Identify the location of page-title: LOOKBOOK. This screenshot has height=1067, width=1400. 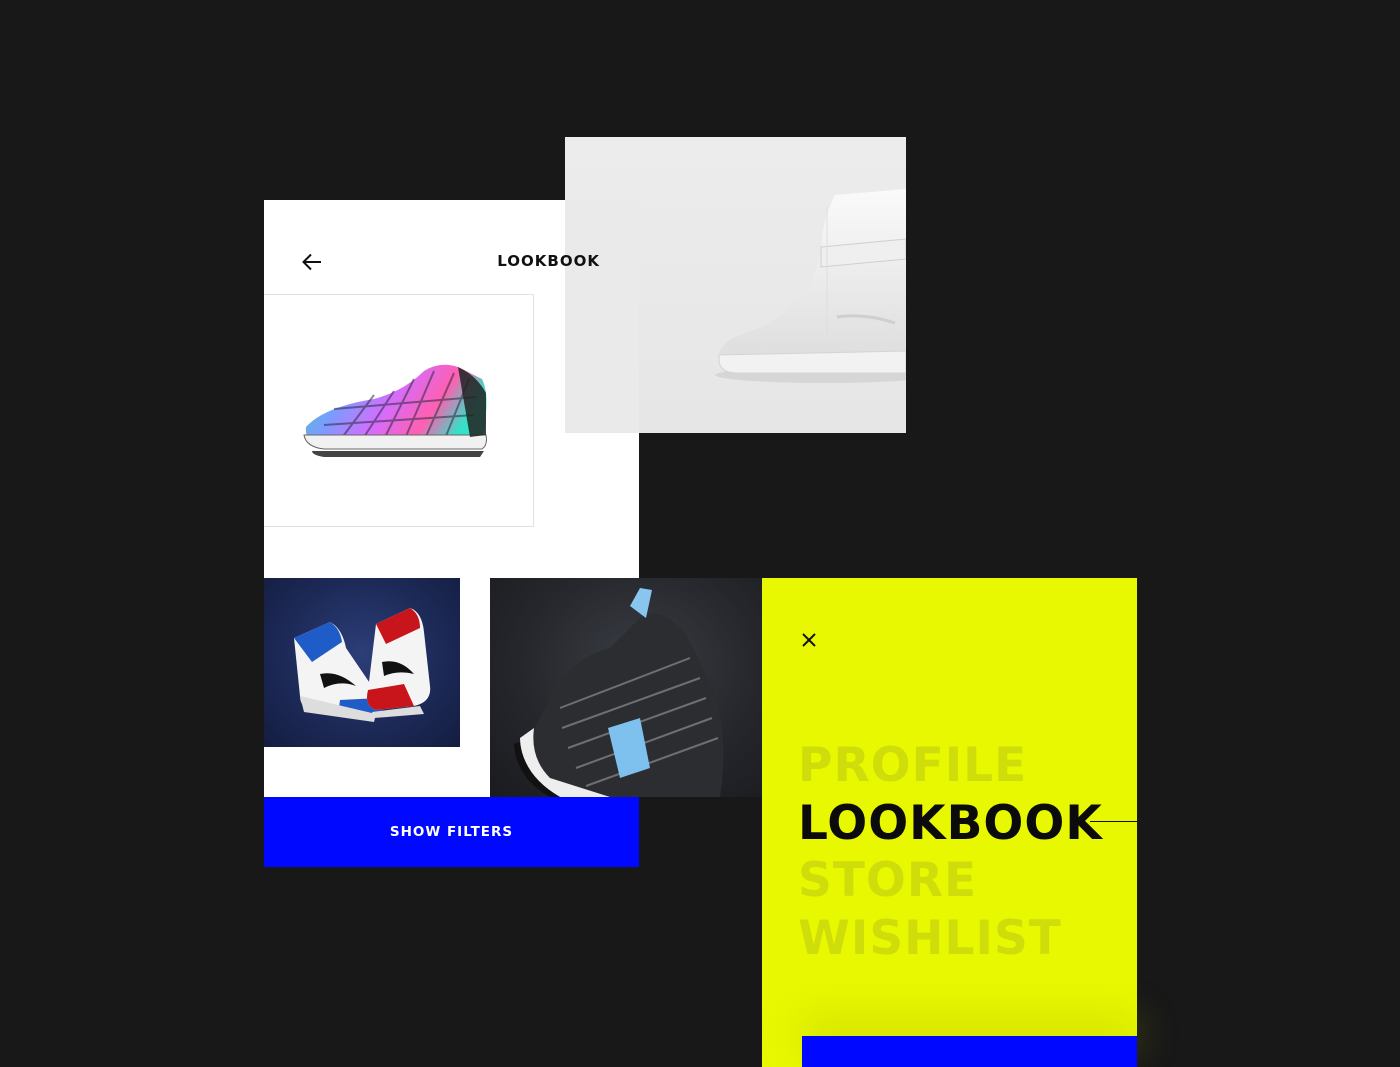
(548, 261).